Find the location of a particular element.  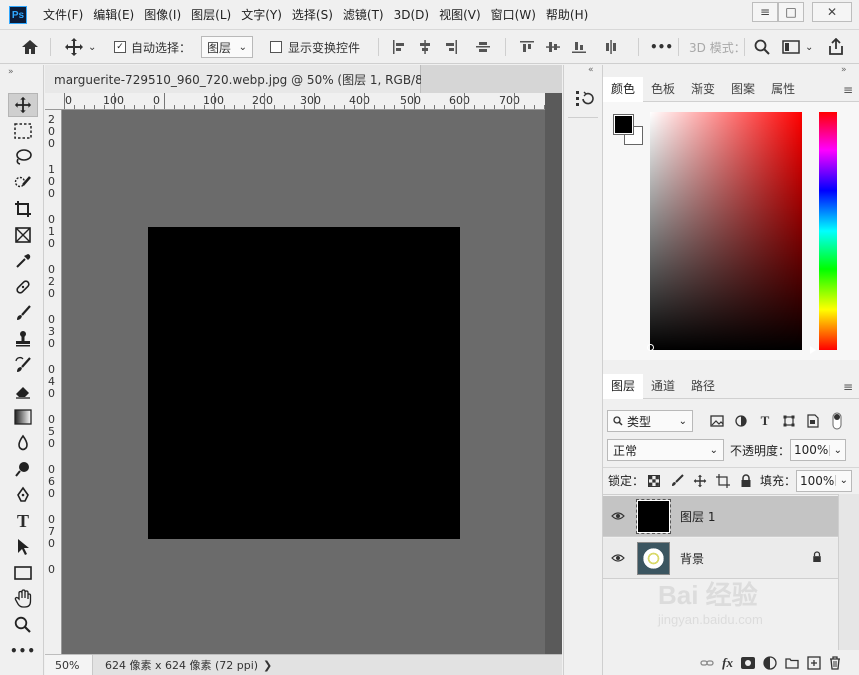

align-middle-icon is located at coordinates (553, 47).